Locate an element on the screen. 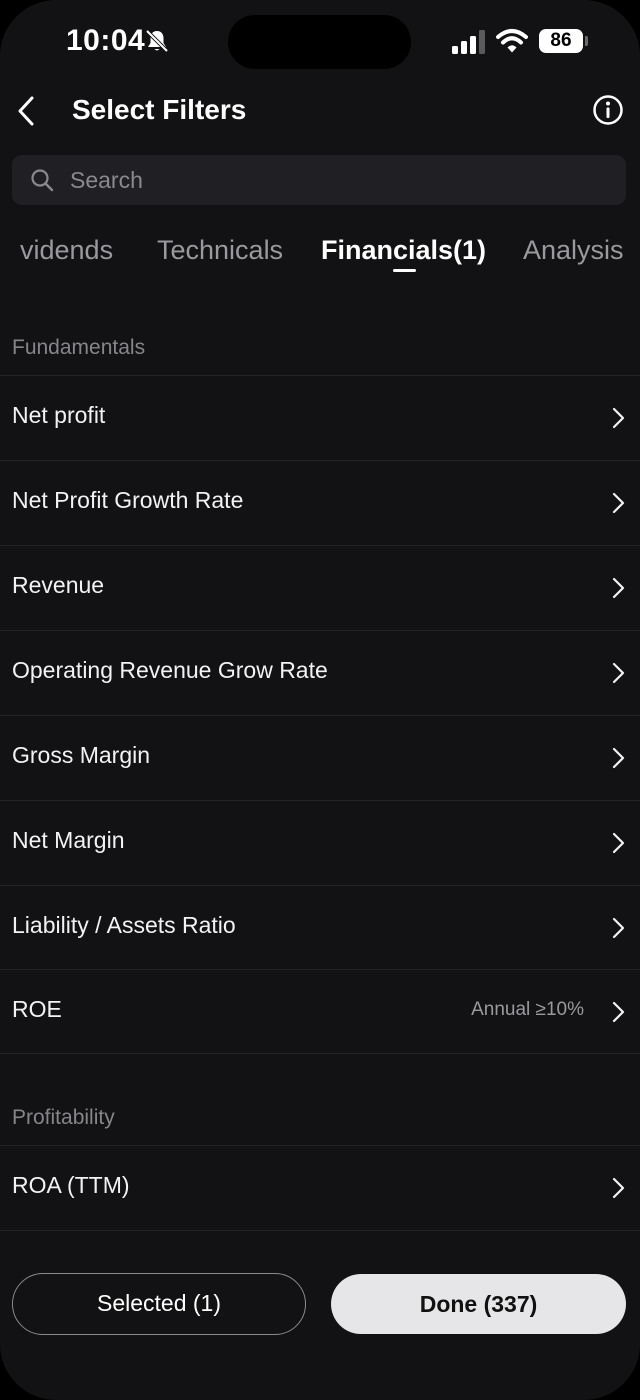  filter-row-roe: ROE Annual ≥10% is located at coordinates (320, 1012).